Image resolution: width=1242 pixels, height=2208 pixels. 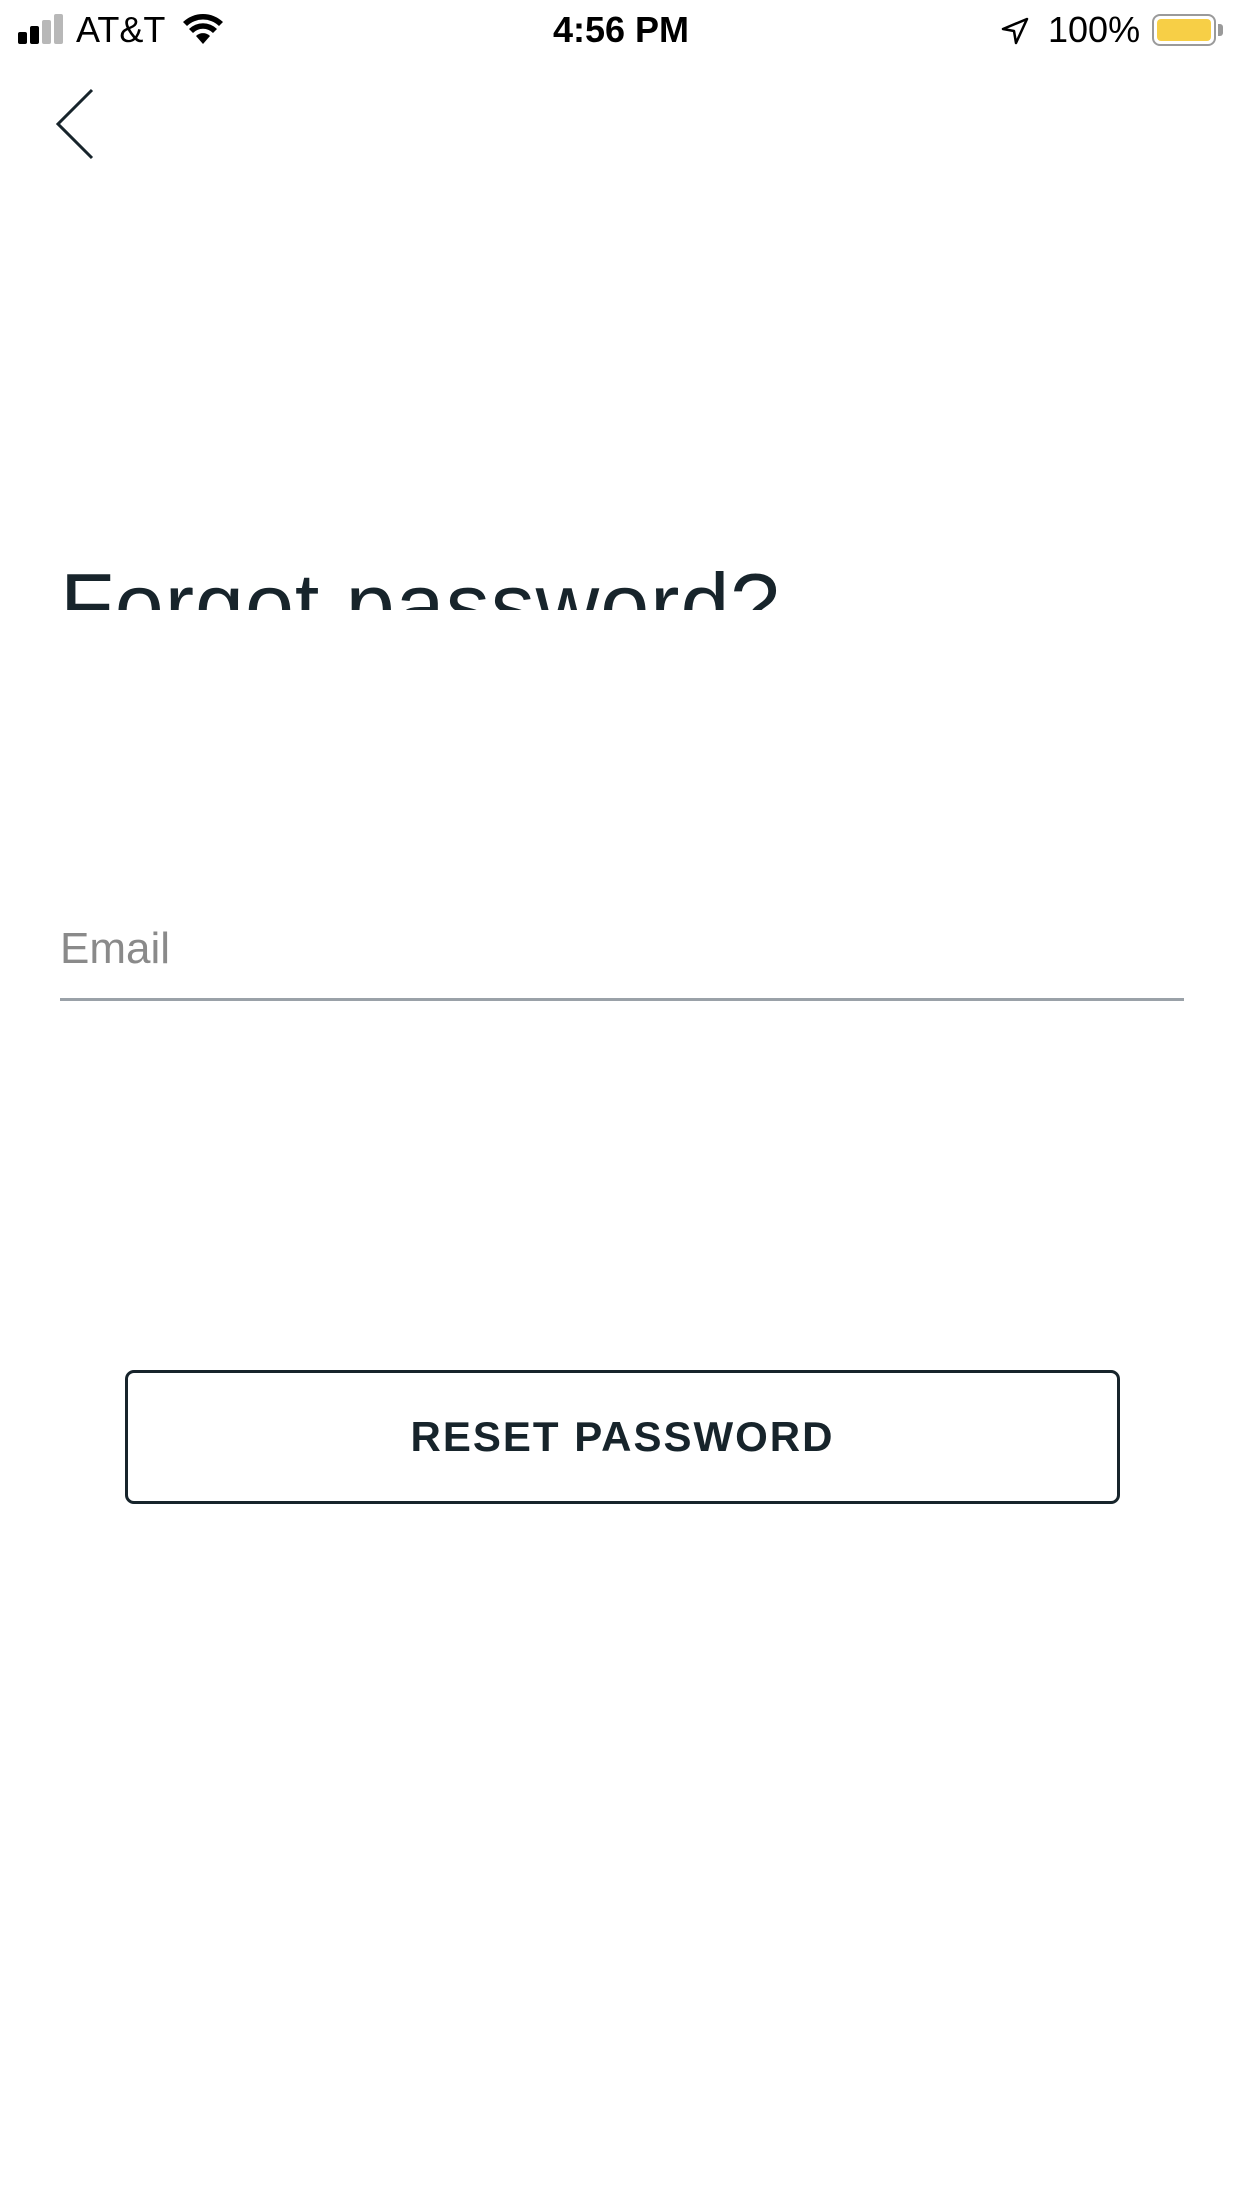 What do you see at coordinates (1094, 29) in the screenshot?
I see `battery-percent: 100%` at bounding box center [1094, 29].